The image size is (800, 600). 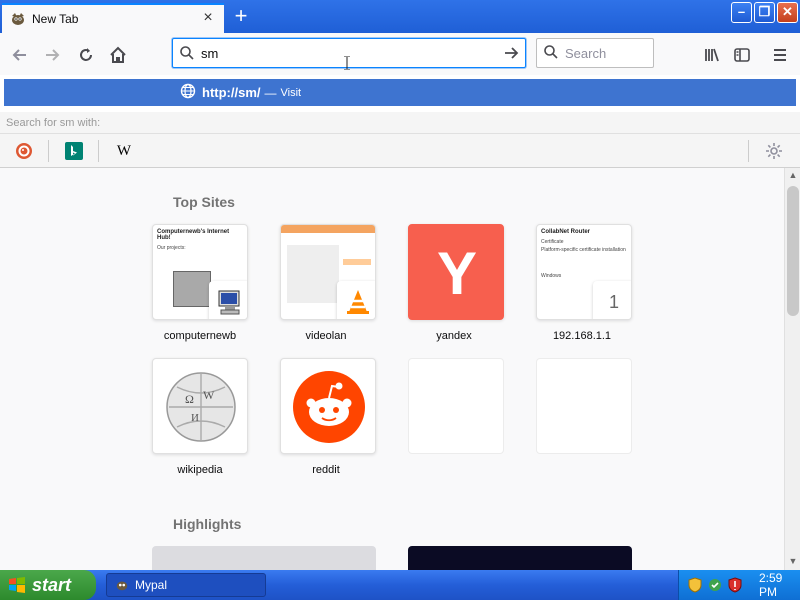 What do you see at coordinates (328, 272) in the screenshot?
I see `top-site-videolan` at bounding box center [328, 272].